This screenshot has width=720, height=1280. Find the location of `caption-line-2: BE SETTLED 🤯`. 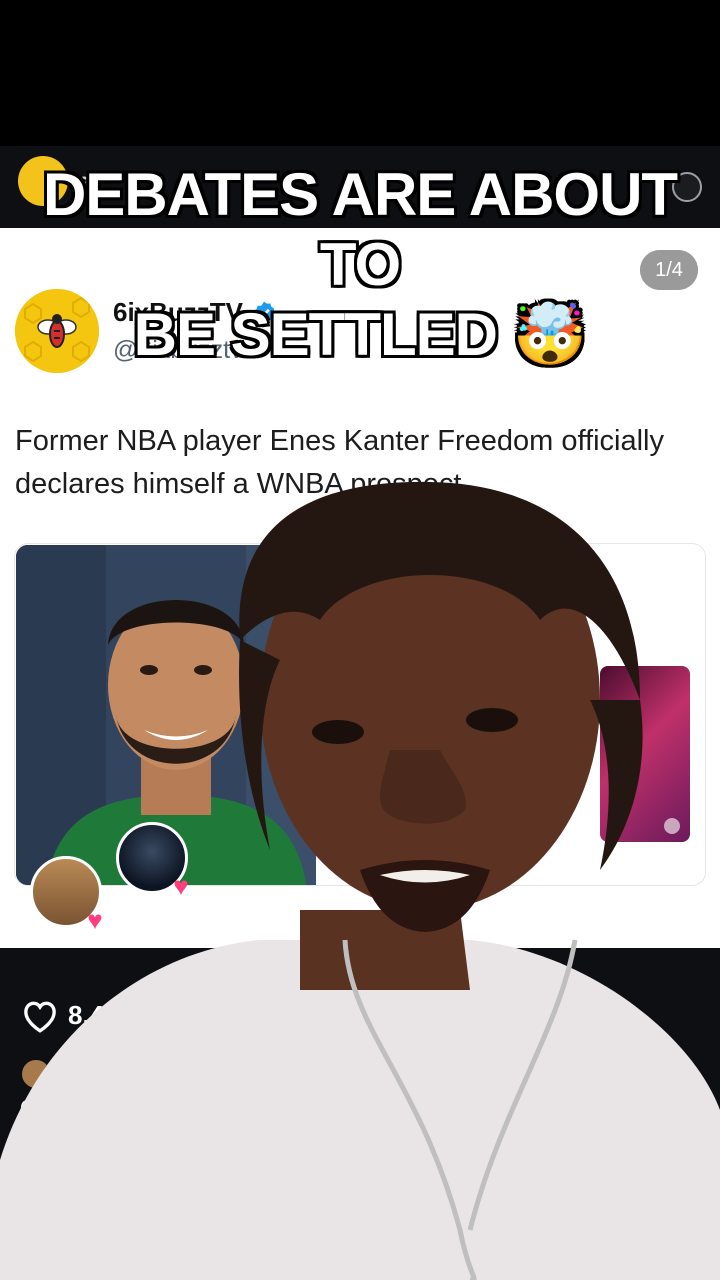

caption-line-2: BE SETTLED 🤯 is located at coordinates (360, 334).